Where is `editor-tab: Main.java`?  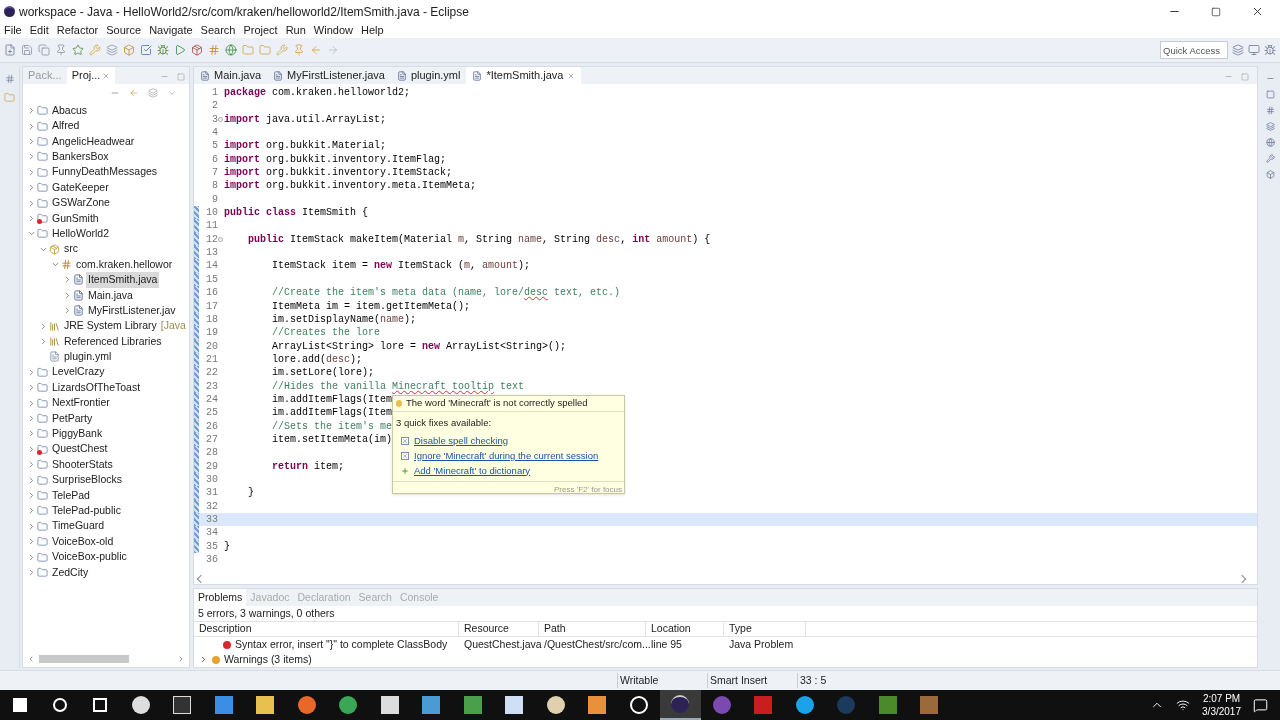
editor-tab: Main.java is located at coordinates (231, 75).